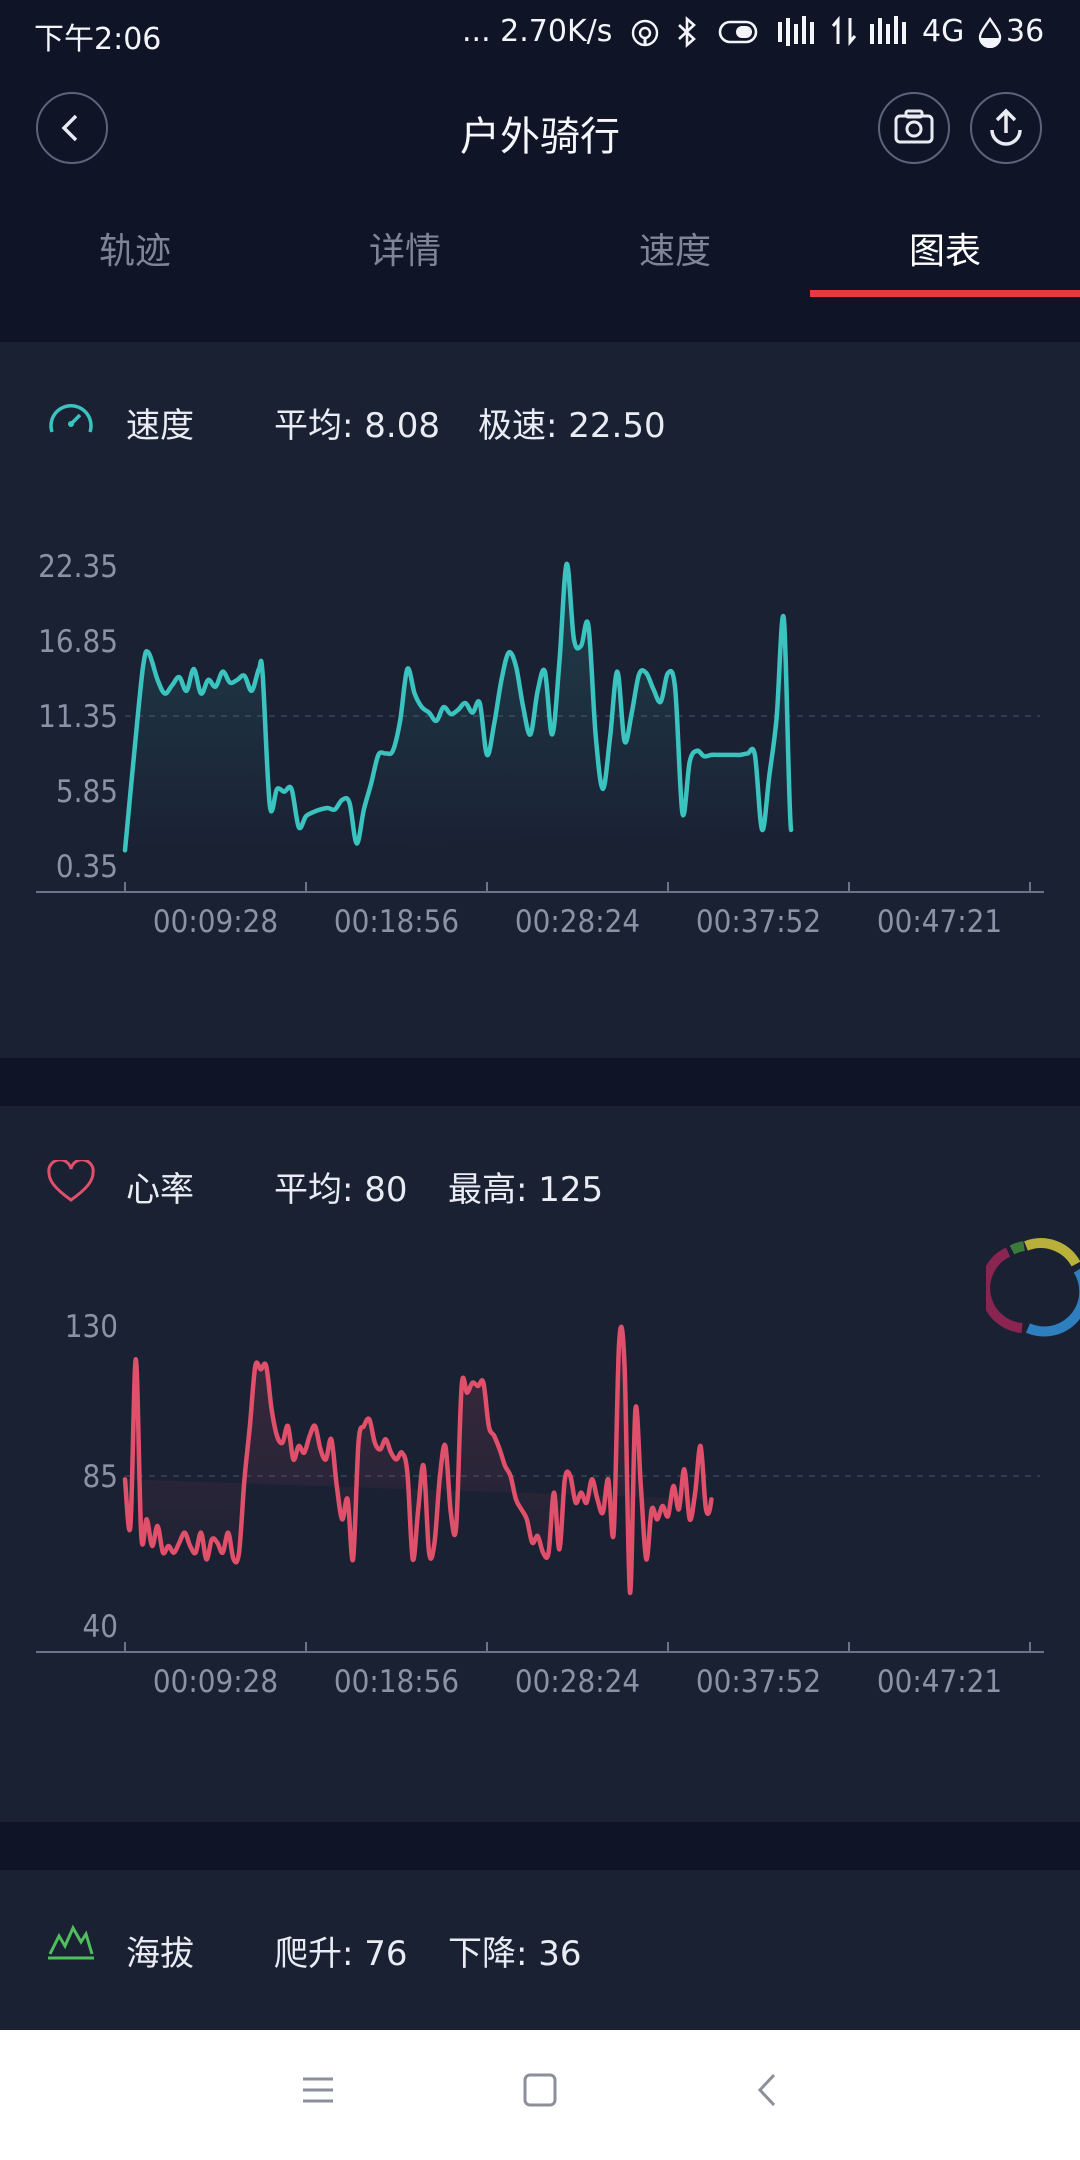  What do you see at coordinates (645, 33) in the screenshot?
I see `hotspot-icon` at bounding box center [645, 33].